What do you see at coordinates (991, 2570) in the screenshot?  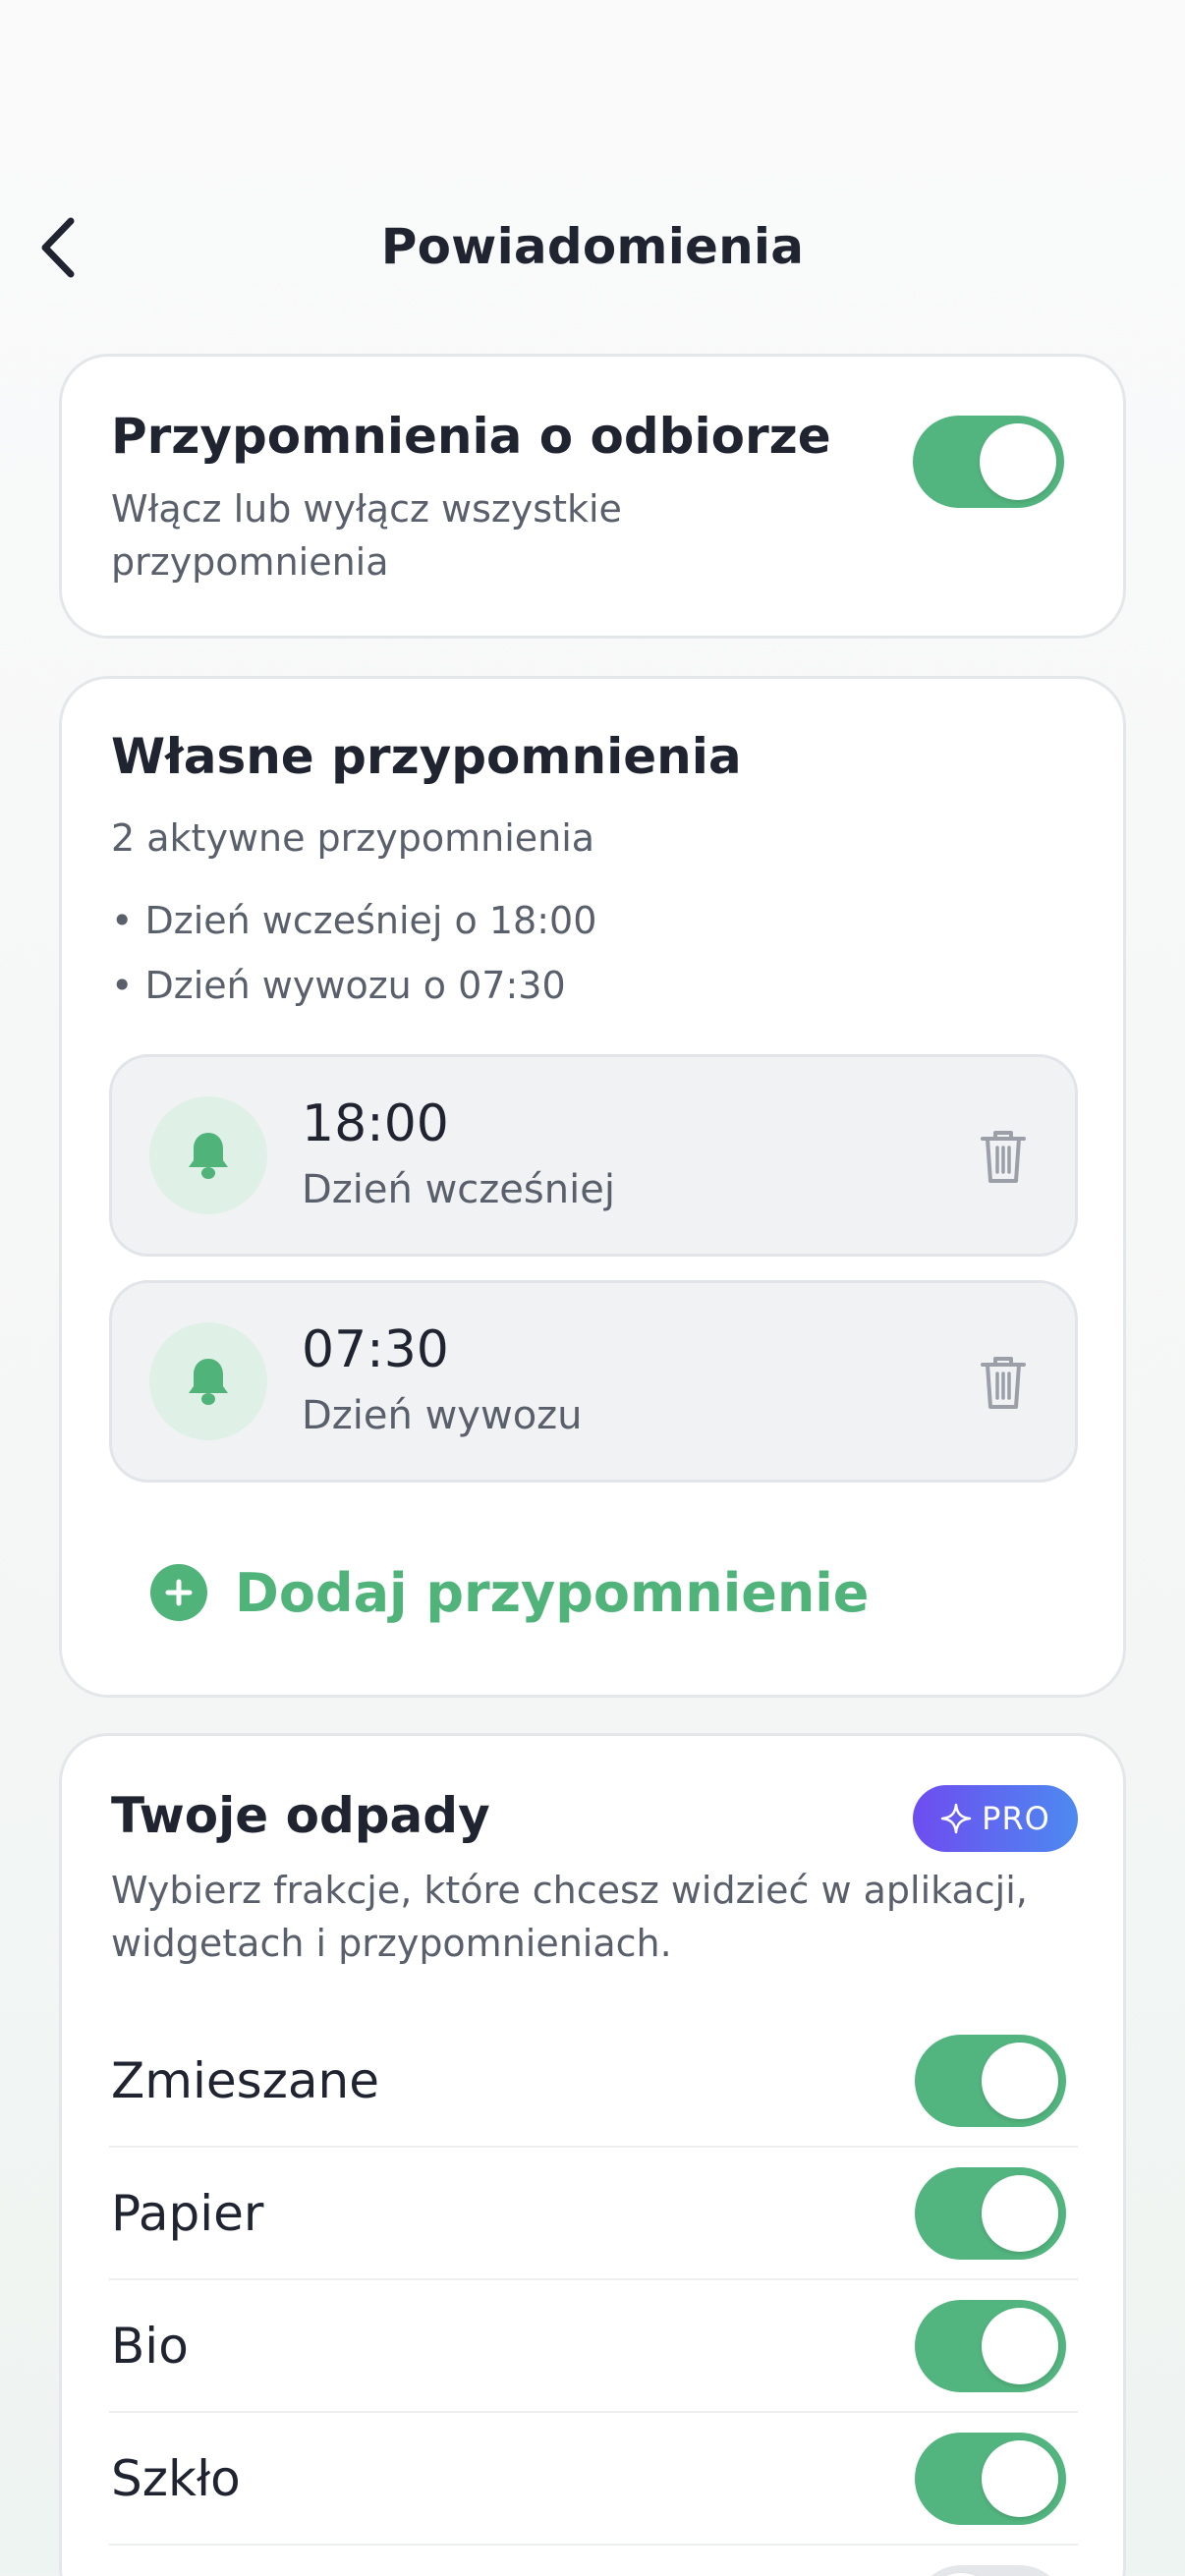 I see `waste-toggle-partial` at bounding box center [991, 2570].